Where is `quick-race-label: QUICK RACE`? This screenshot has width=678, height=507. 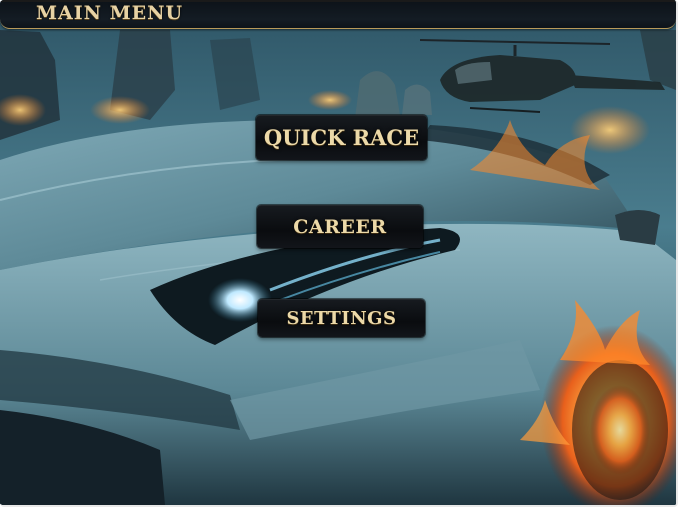 quick-race-label: QUICK RACE is located at coordinates (341, 137).